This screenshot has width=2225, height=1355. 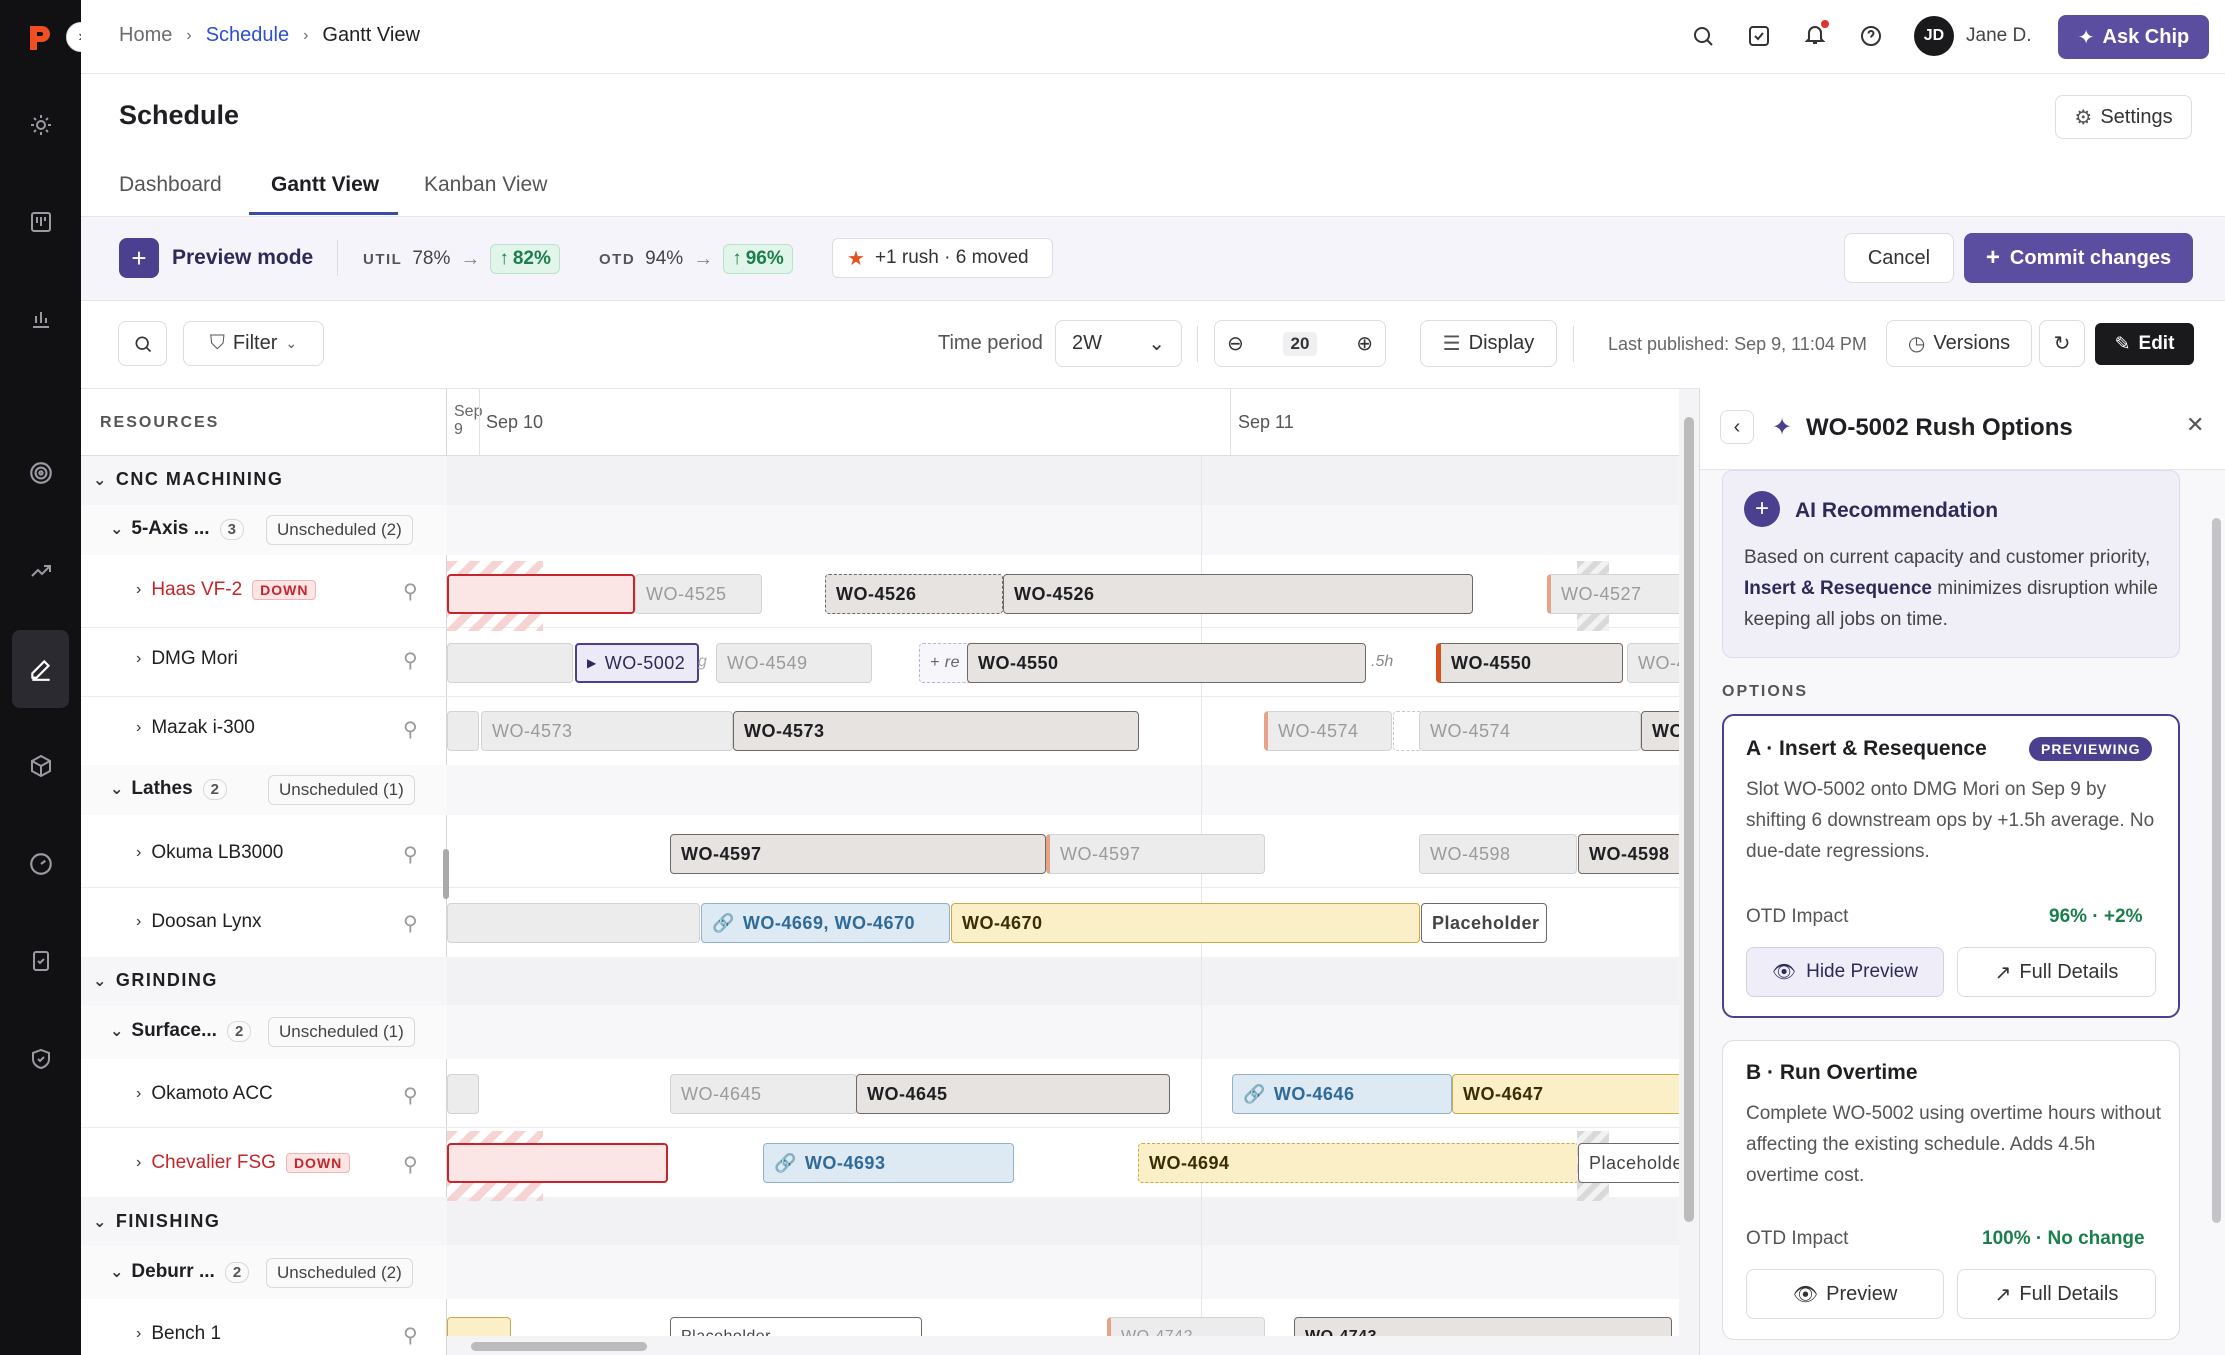 What do you see at coordinates (41, 1059) in the screenshot?
I see `shield-icon` at bounding box center [41, 1059].